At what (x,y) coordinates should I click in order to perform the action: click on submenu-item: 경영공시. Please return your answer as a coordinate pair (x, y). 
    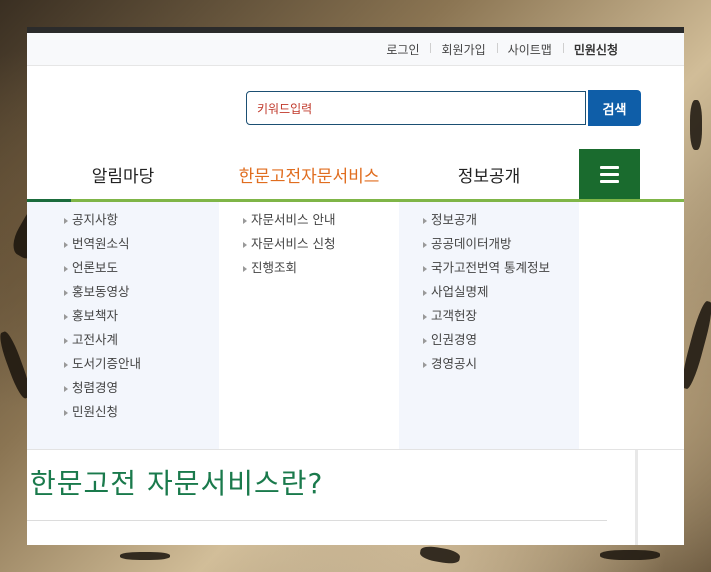
    Looking at the image, I should click on (489, 364).